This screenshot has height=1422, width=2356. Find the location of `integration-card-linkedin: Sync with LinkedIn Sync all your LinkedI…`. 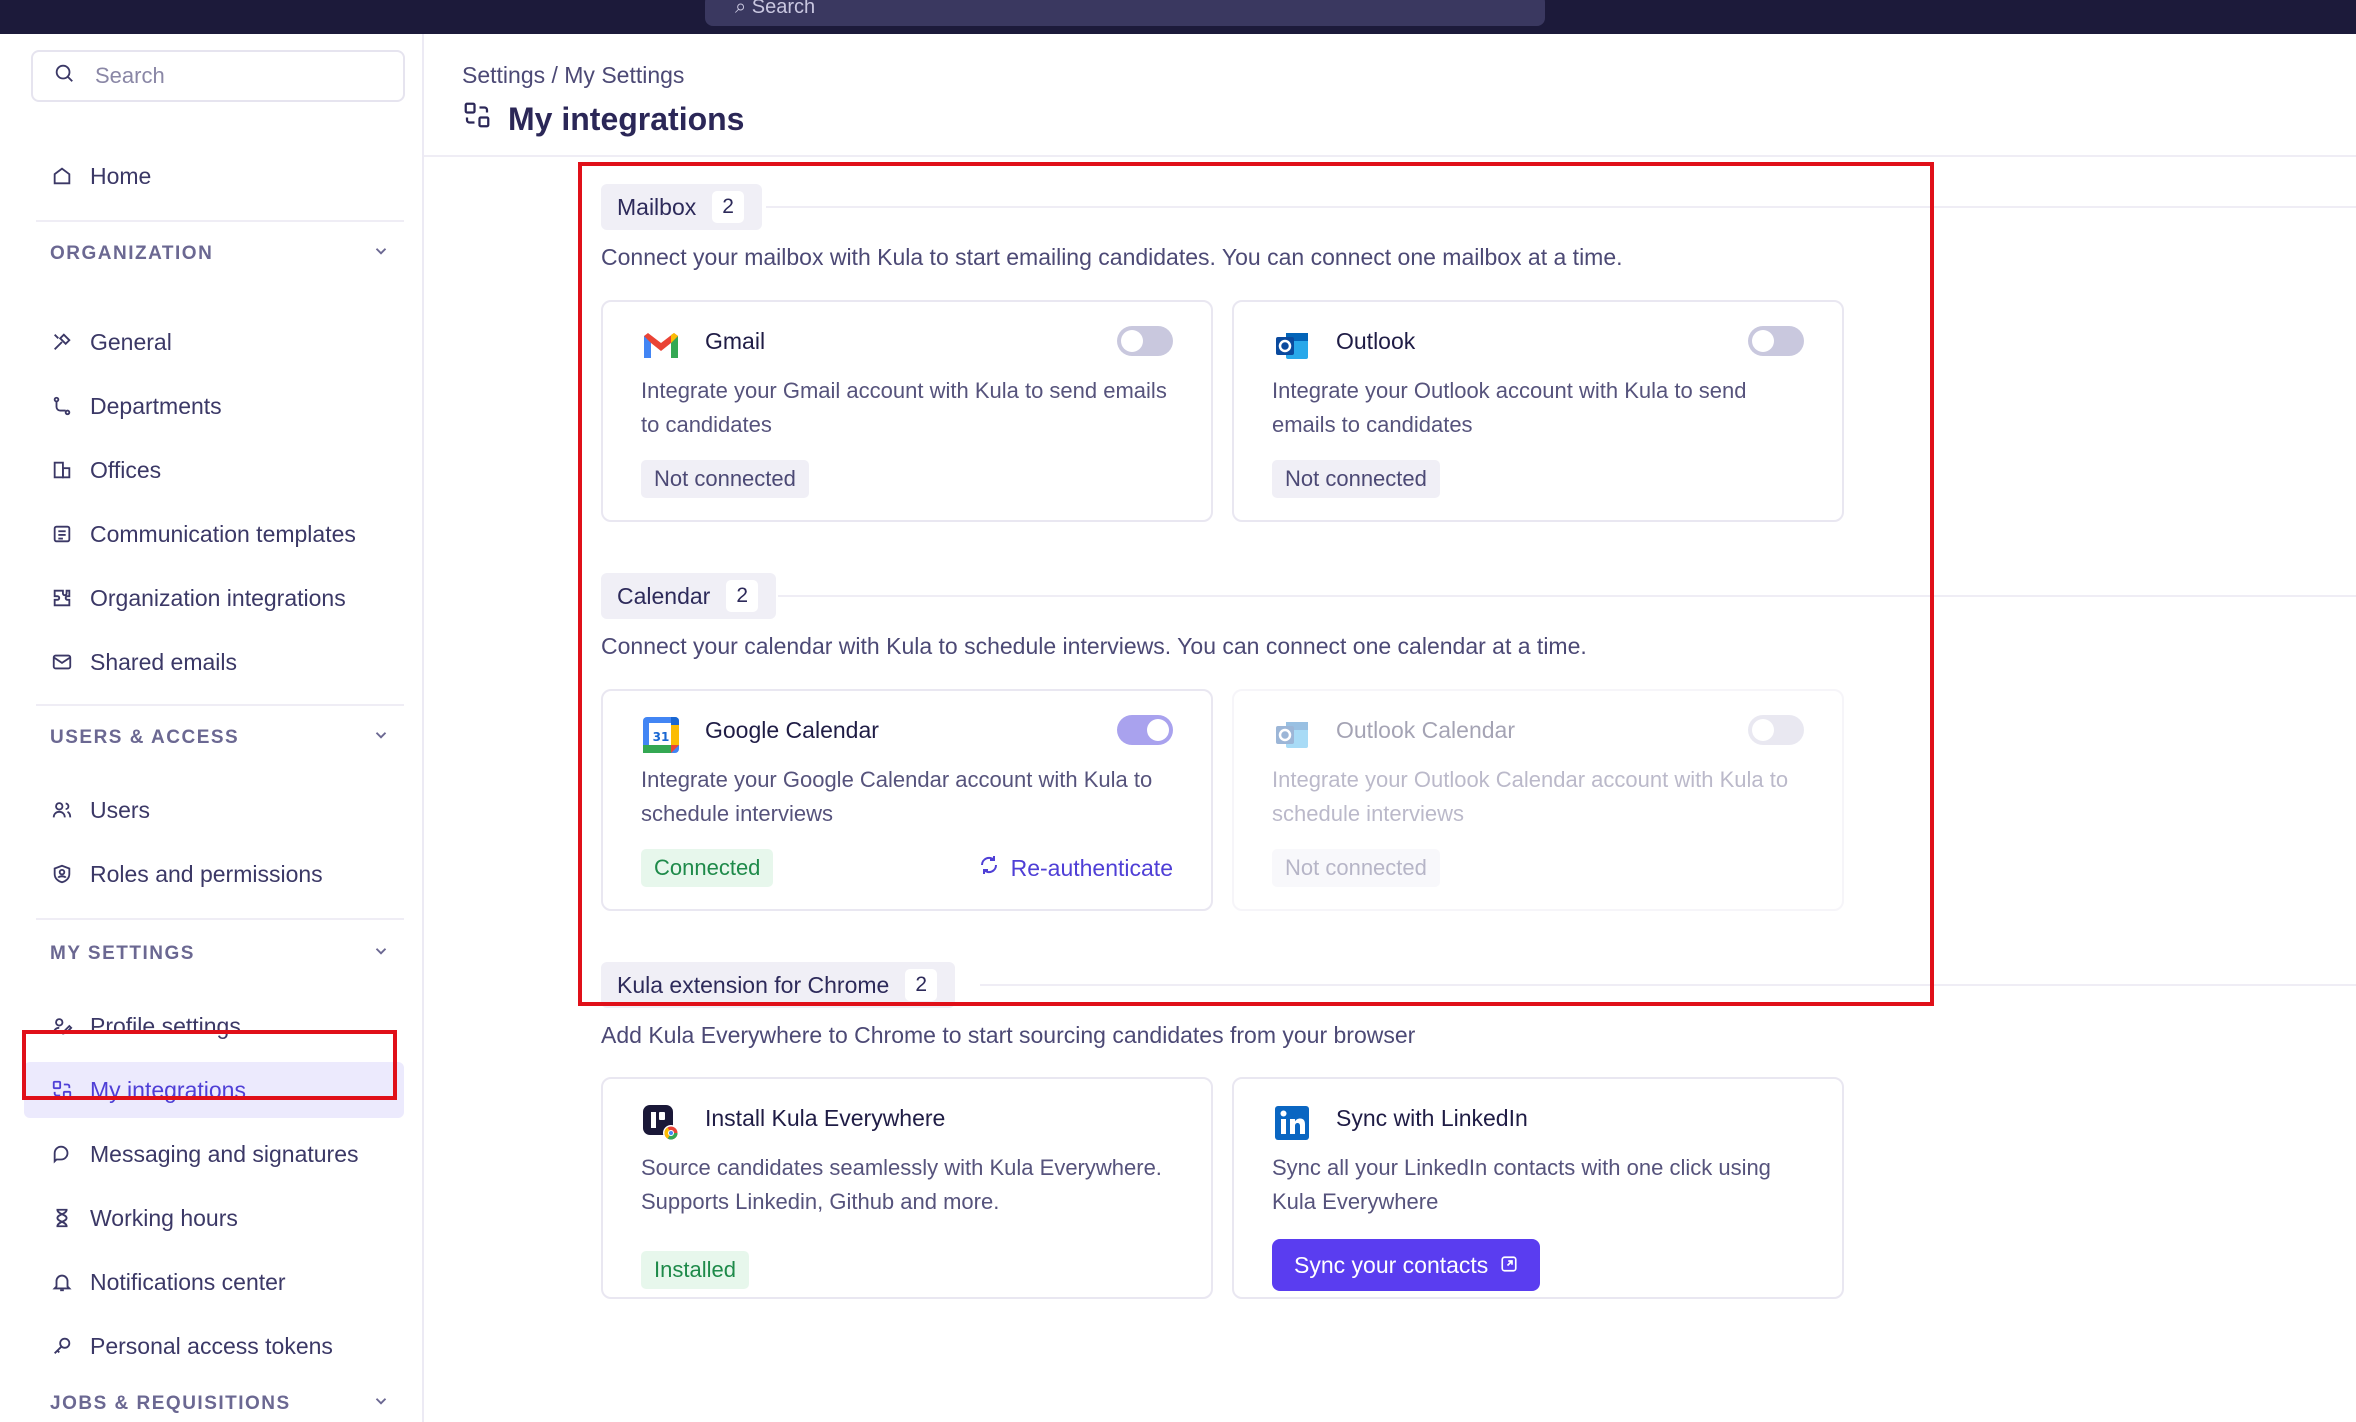

integration-card-linkedin: Sync with LinkedIn Sync all your LinkedI… is located at coordinates (1538, 1188).